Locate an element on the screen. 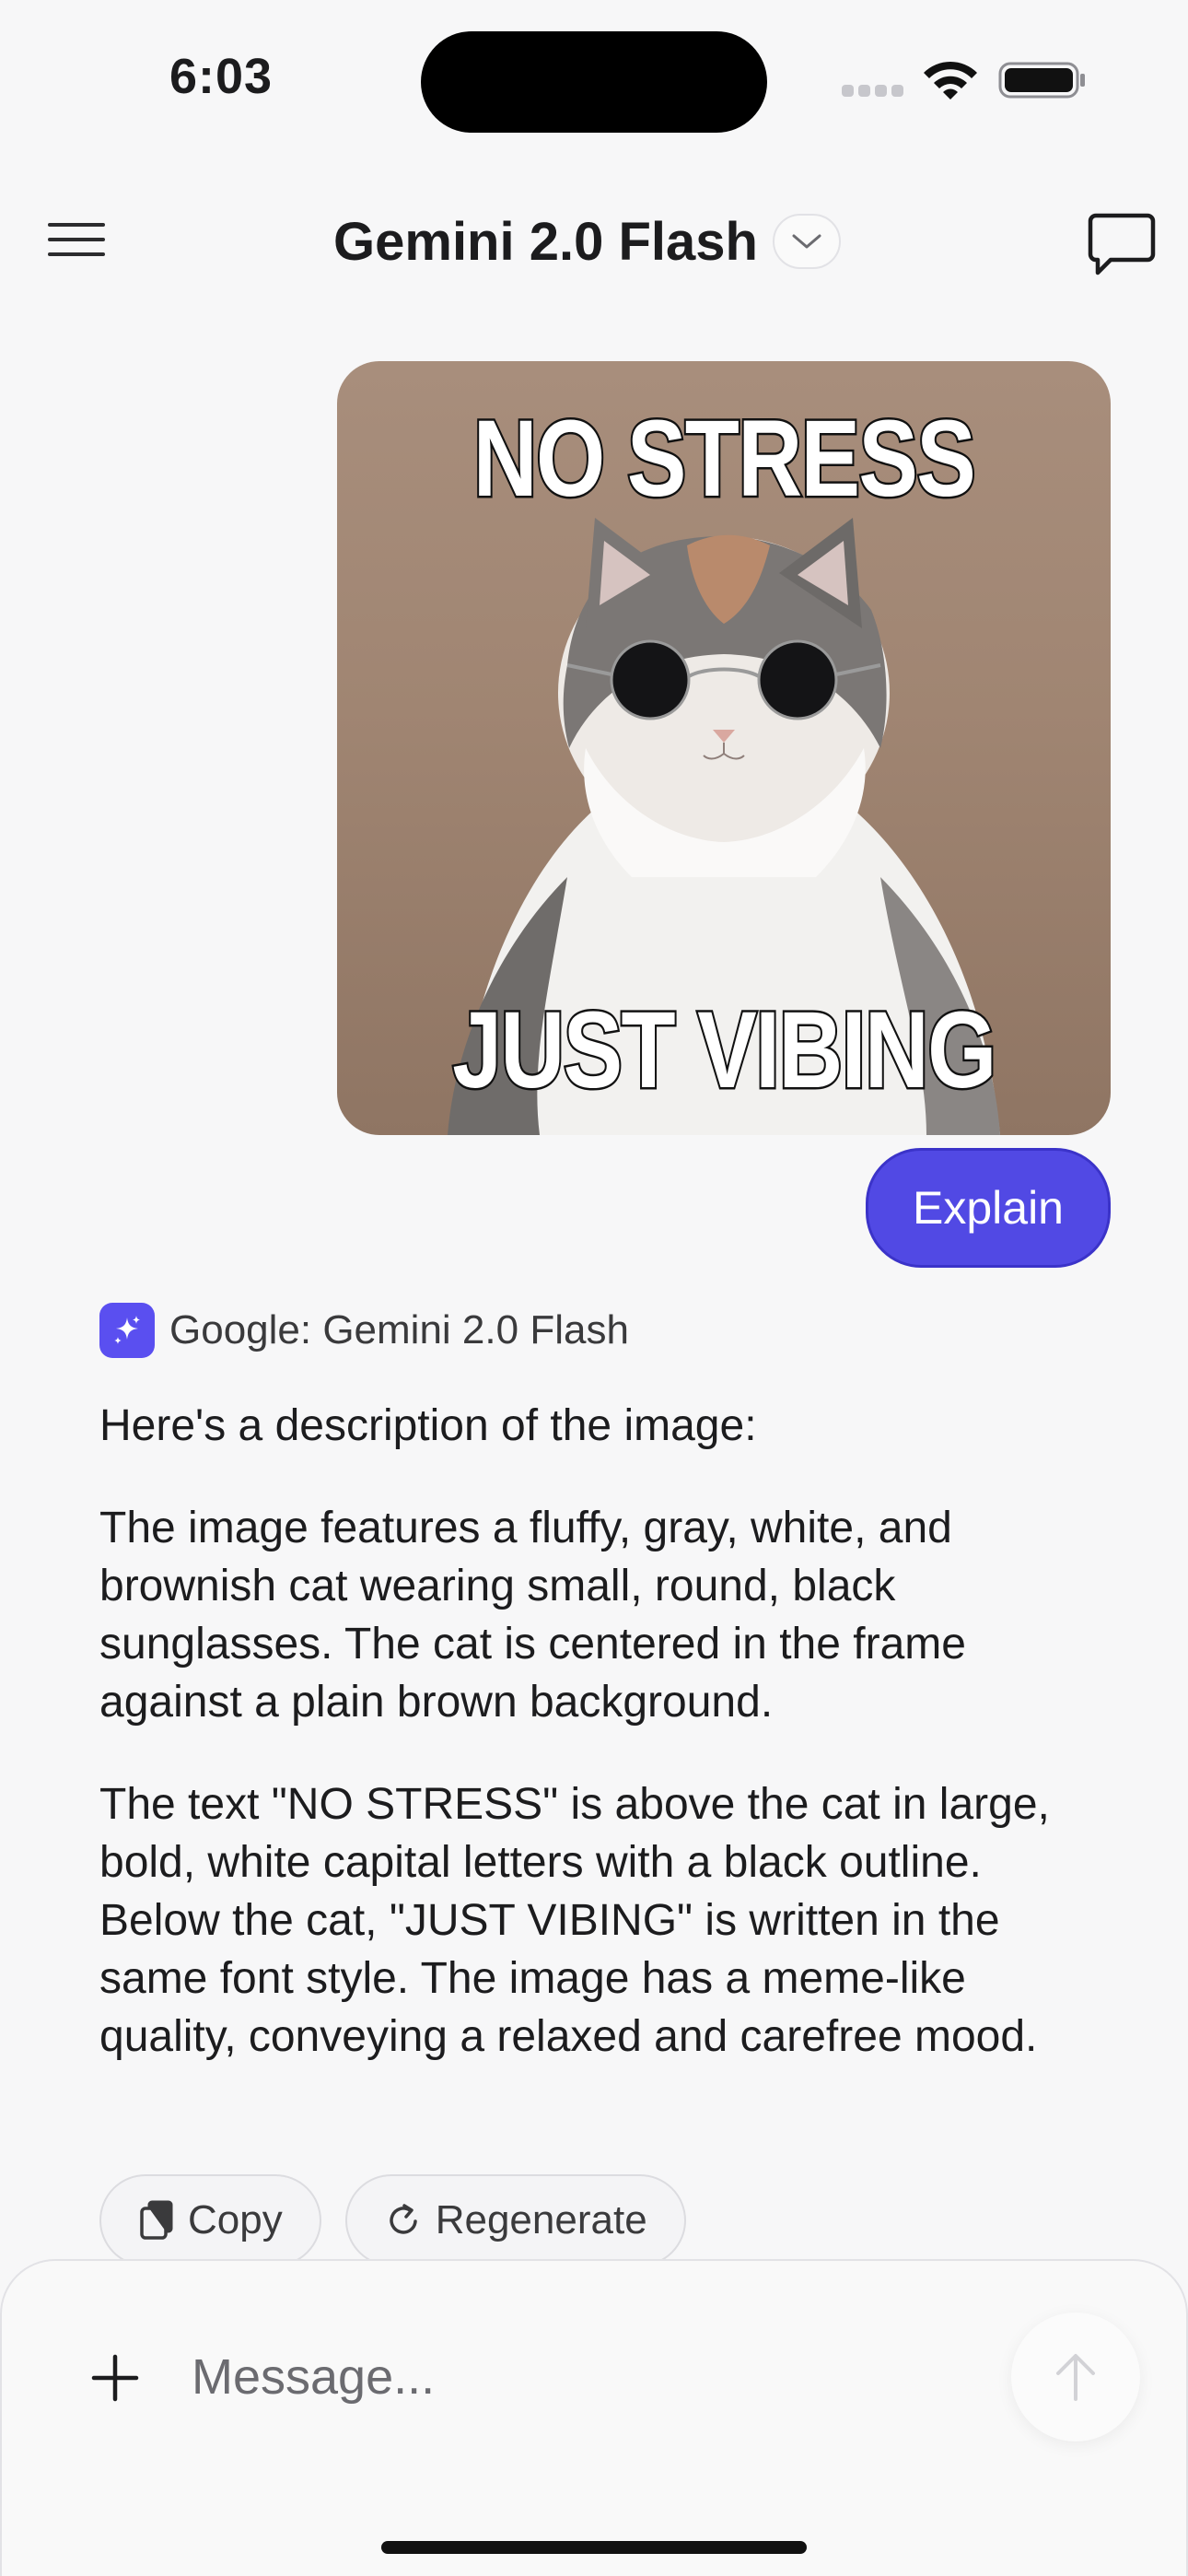 Image resolution: width=1188 pixels, height=2576 pixels. chevron-down-icon is located at coordinates (806, 241).